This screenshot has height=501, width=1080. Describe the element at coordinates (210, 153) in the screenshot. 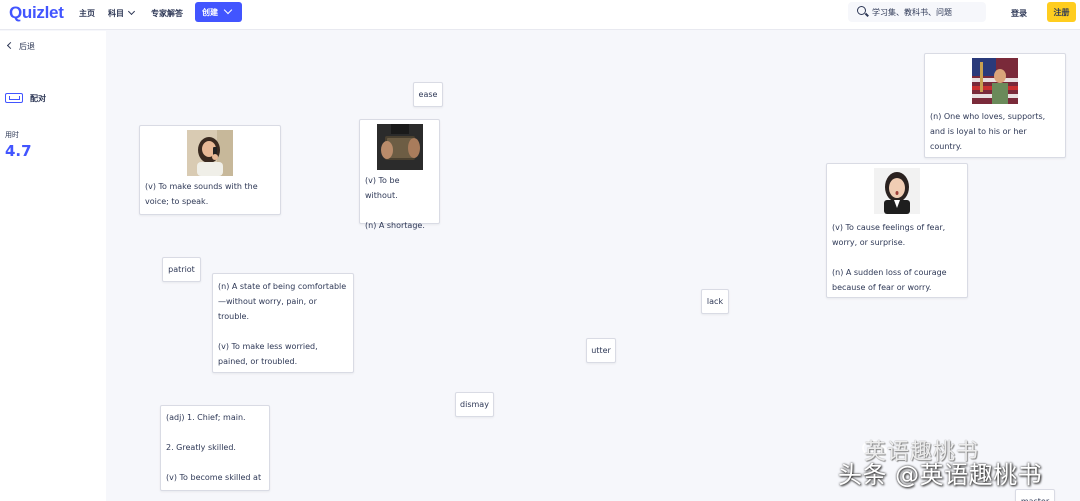

I see `woman-on-phone-image` at that location.